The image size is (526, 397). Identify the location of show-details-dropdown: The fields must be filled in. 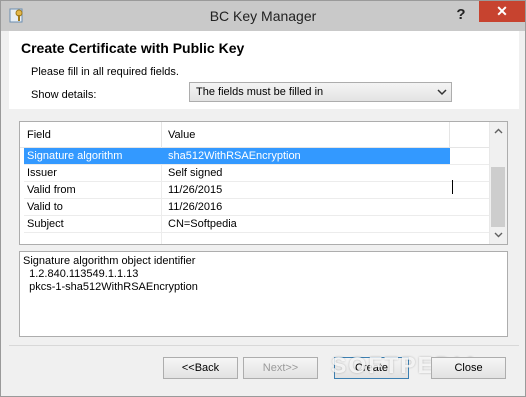
(320, 92).